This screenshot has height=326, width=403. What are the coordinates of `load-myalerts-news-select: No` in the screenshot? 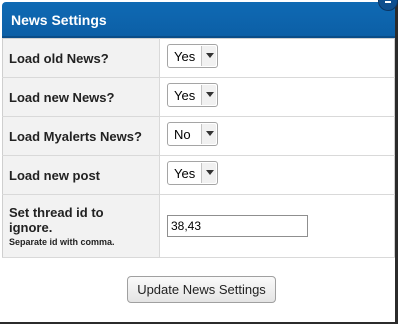 It's located at (192, 133).